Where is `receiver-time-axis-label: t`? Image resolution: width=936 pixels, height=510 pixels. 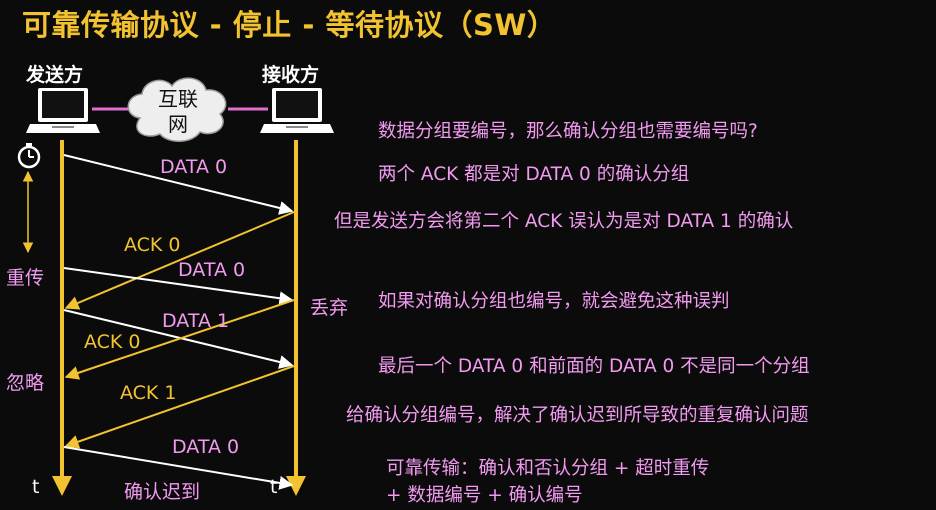 receiver-time-axis-label: t is located at coordinates (274, 487).